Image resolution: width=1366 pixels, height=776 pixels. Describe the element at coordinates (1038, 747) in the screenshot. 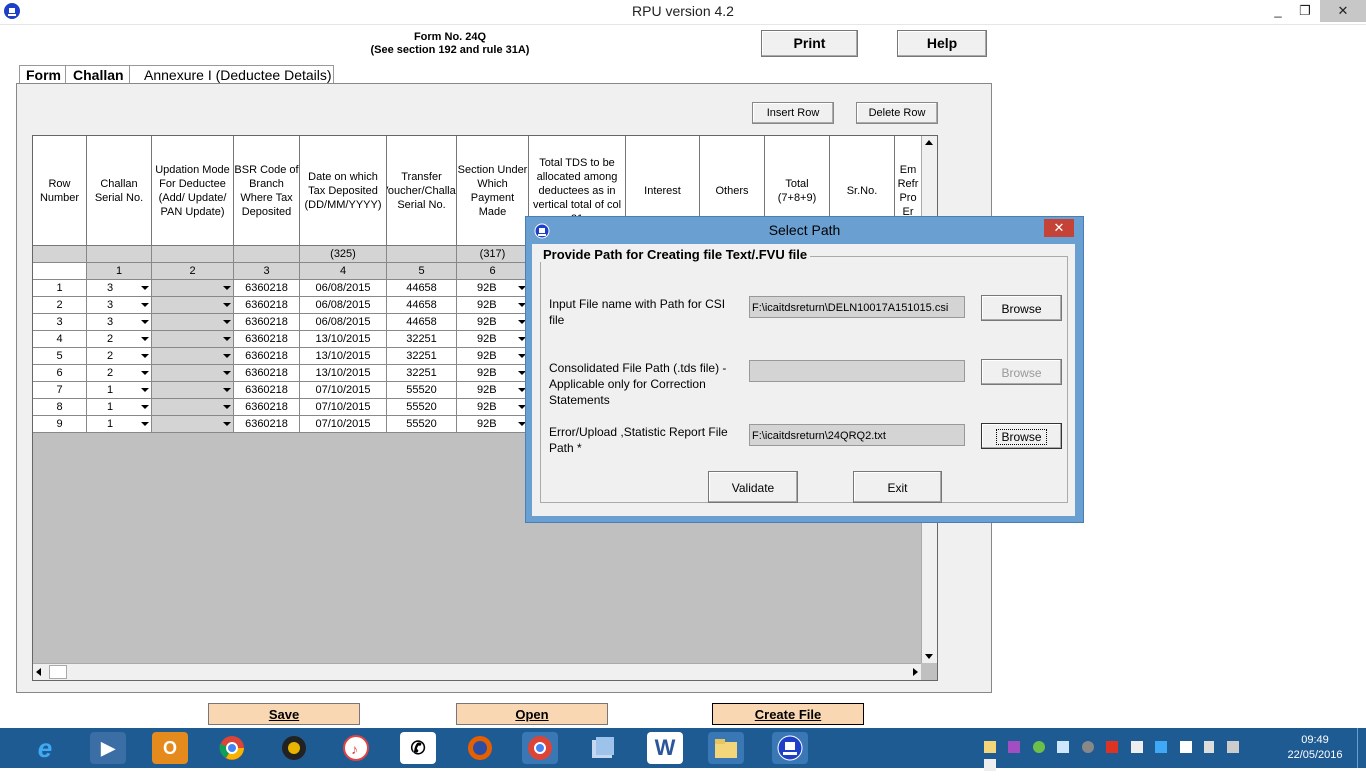

I see `tray-plus-icon` at that location.